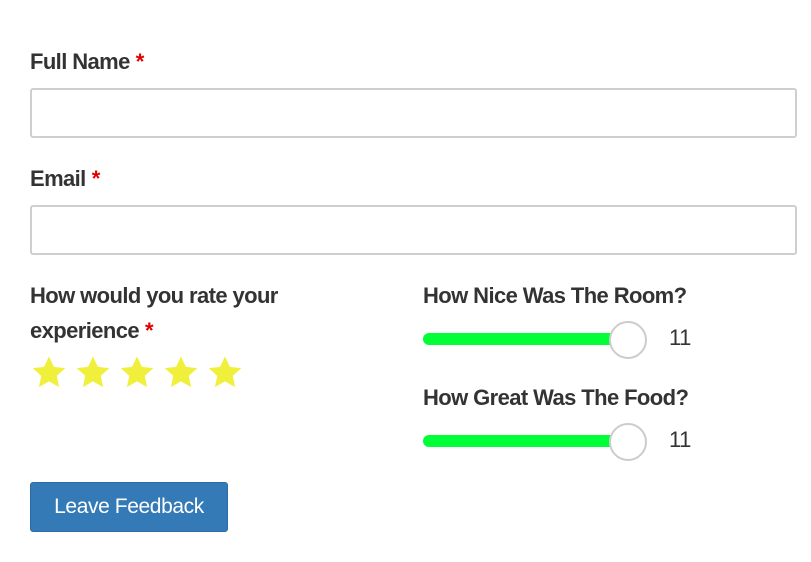 The image size is (811, 562). I want to click on room-slider, so click(535, 340).